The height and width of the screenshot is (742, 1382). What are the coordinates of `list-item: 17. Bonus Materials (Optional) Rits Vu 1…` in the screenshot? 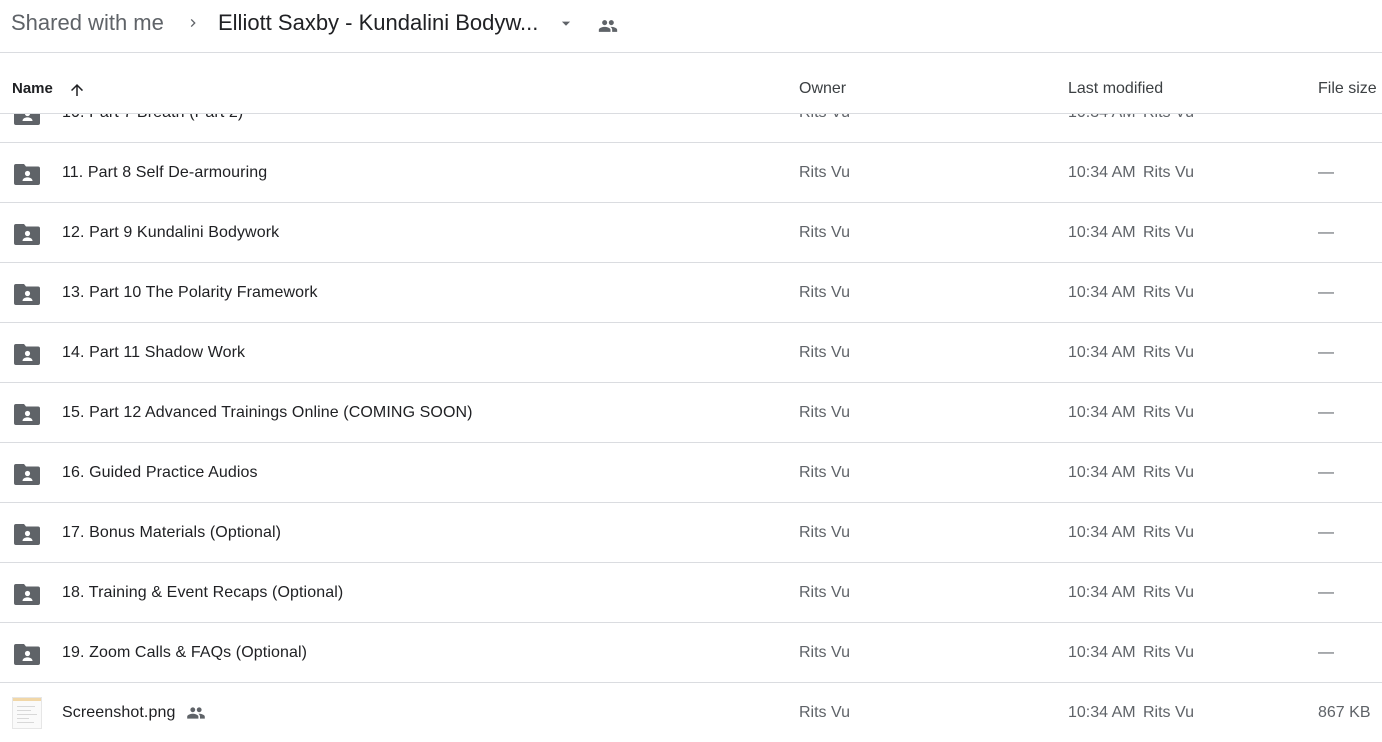 It's located at (691, 533).